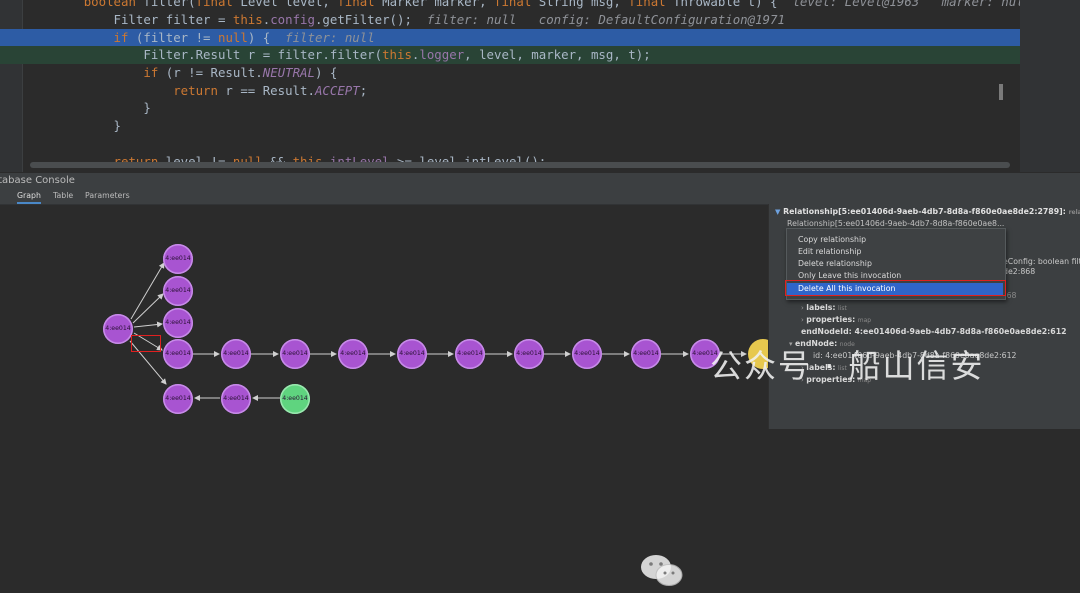  Describe the element at coordinates (522, 144) in the screenshot. I see `code-line` at that location.